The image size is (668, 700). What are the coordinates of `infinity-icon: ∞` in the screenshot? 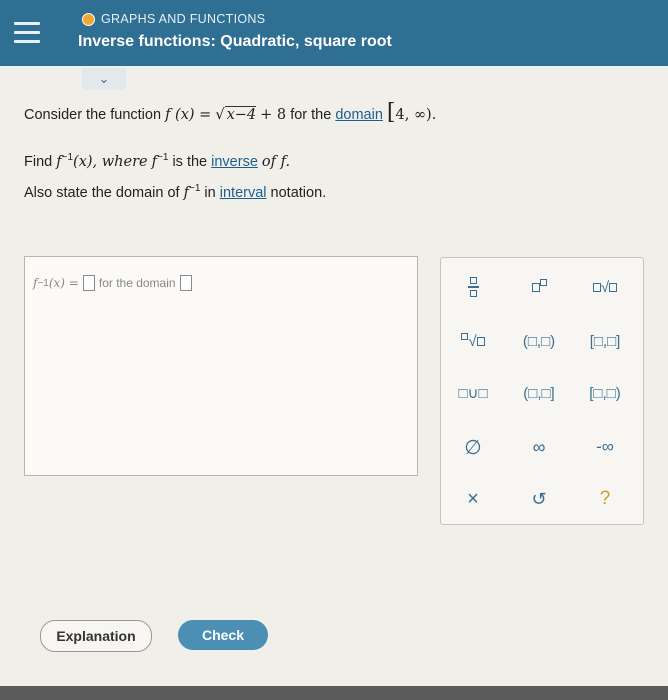 It's located at (539, 446).